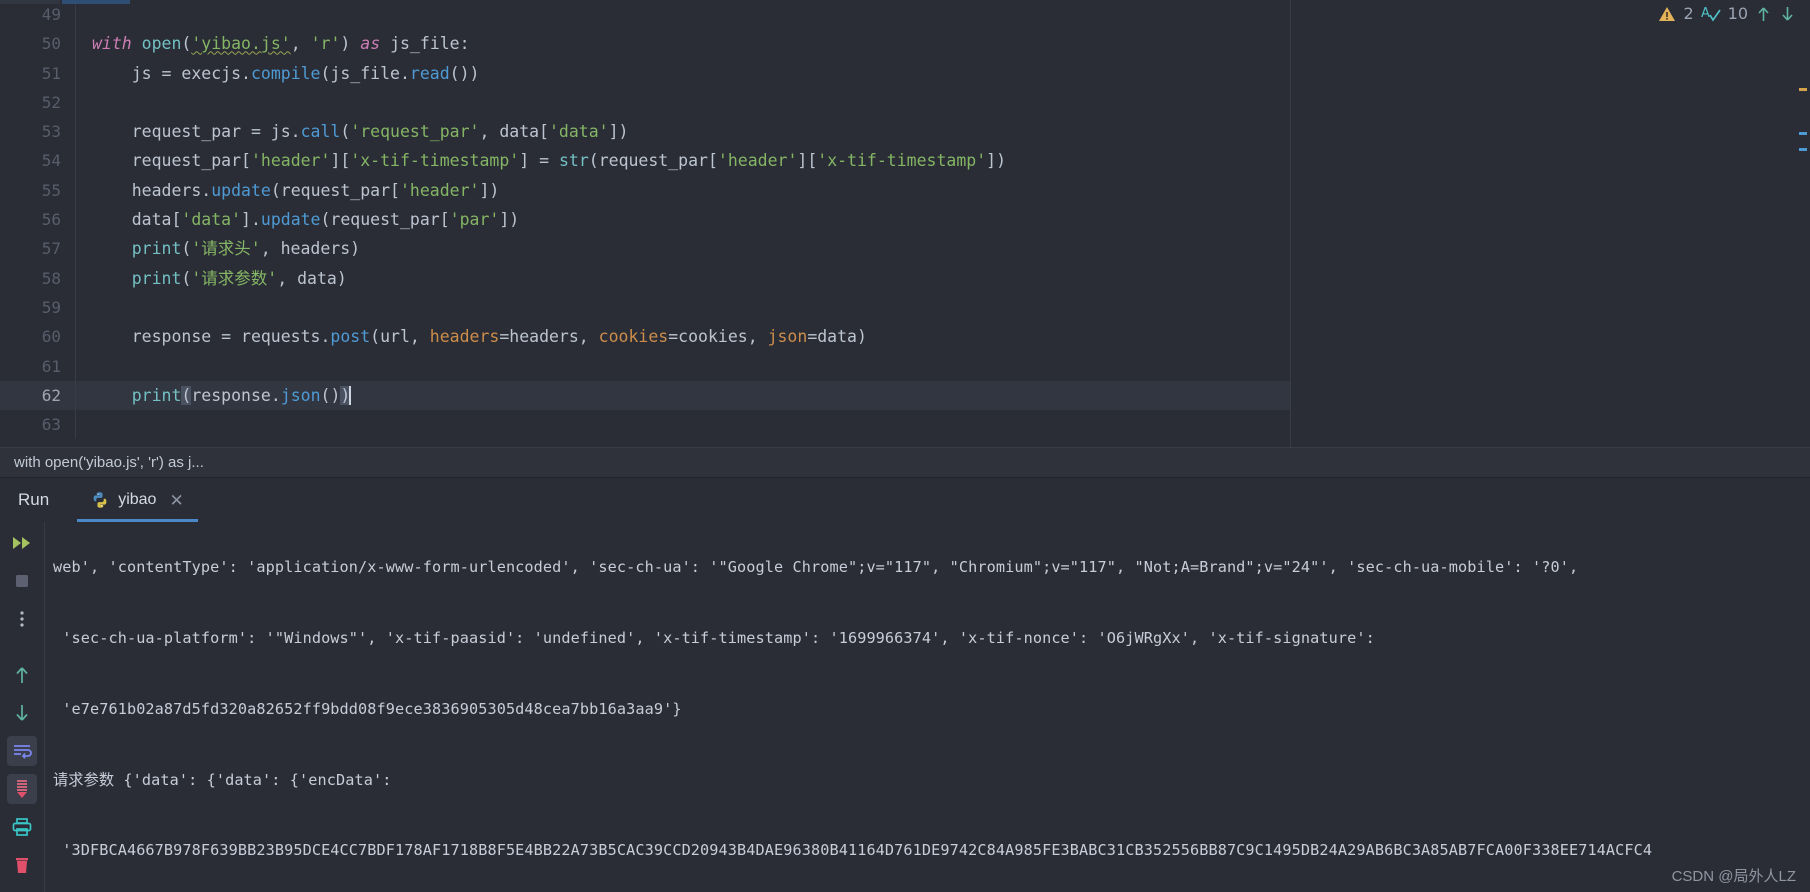 The image size is (1810, 892). I want to click on code-line: 61, so click(645, 366).